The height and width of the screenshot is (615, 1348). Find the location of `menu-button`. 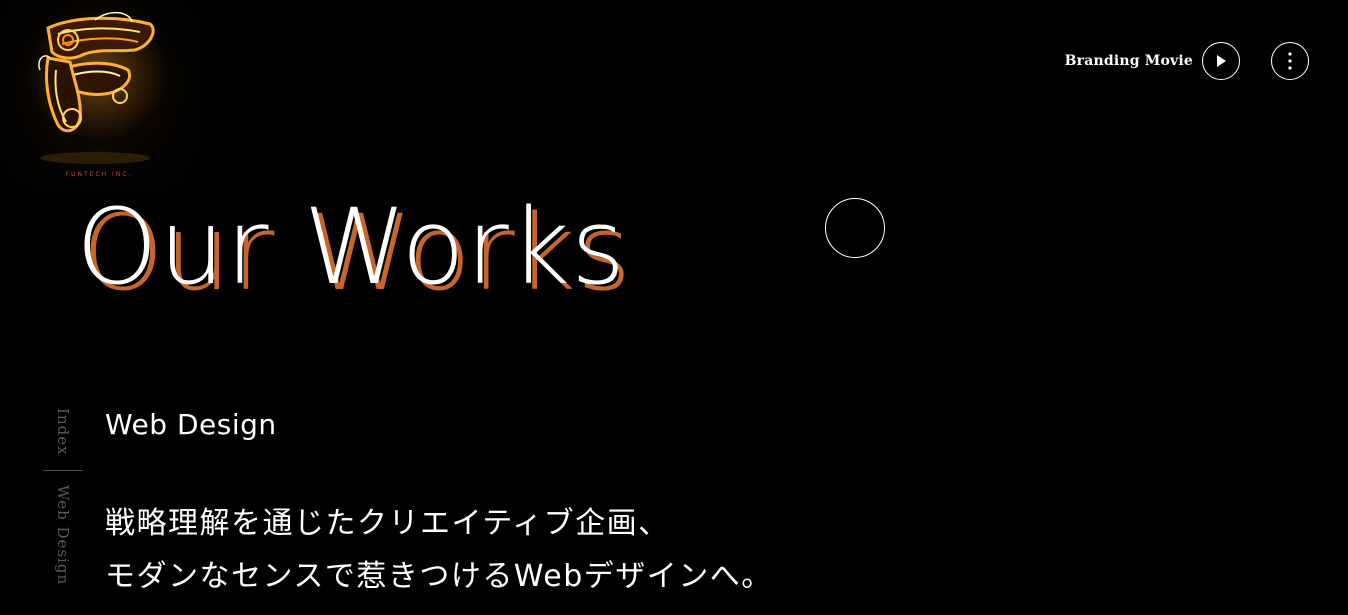

menu-button is located at coordinates (1290, 61).